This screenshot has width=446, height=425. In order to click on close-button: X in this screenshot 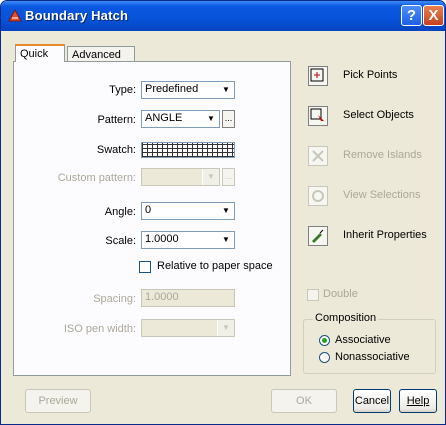, I will do `click(433, 15)`.